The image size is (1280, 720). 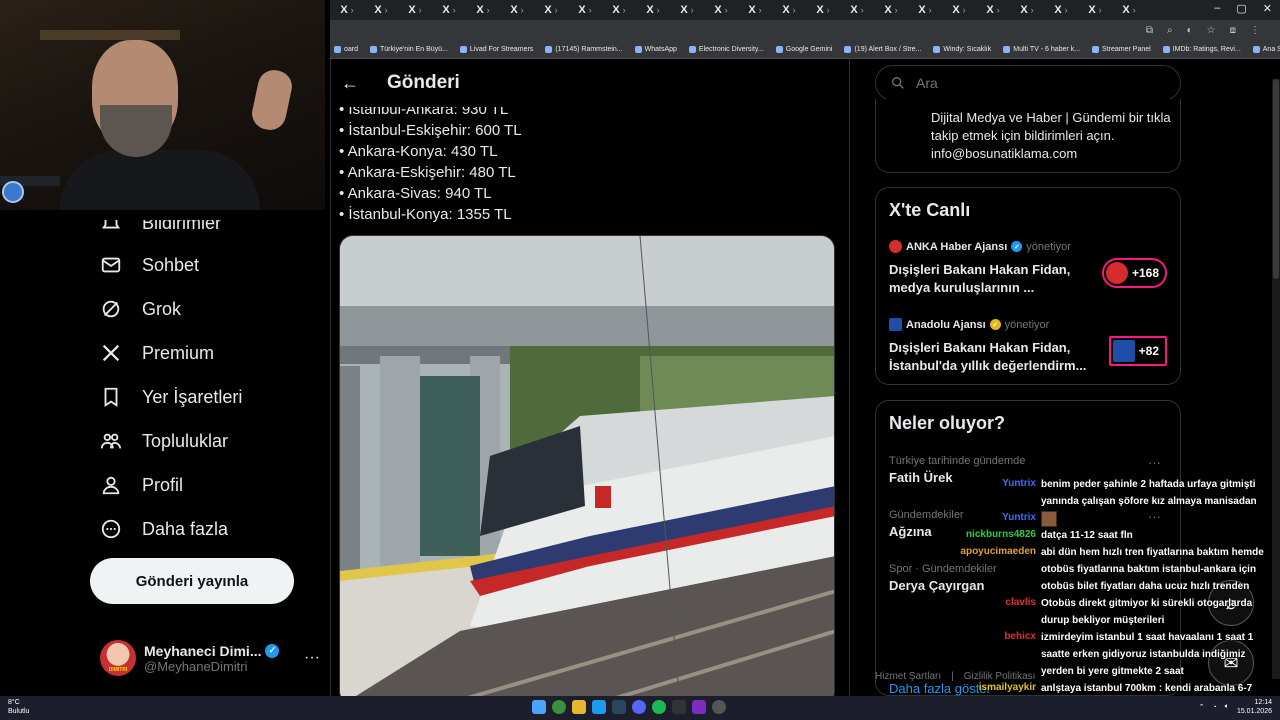 What do you see at coordinates (639, 707) in the screenshot?
I see `discord-icon` at bounding box center [639, 707].